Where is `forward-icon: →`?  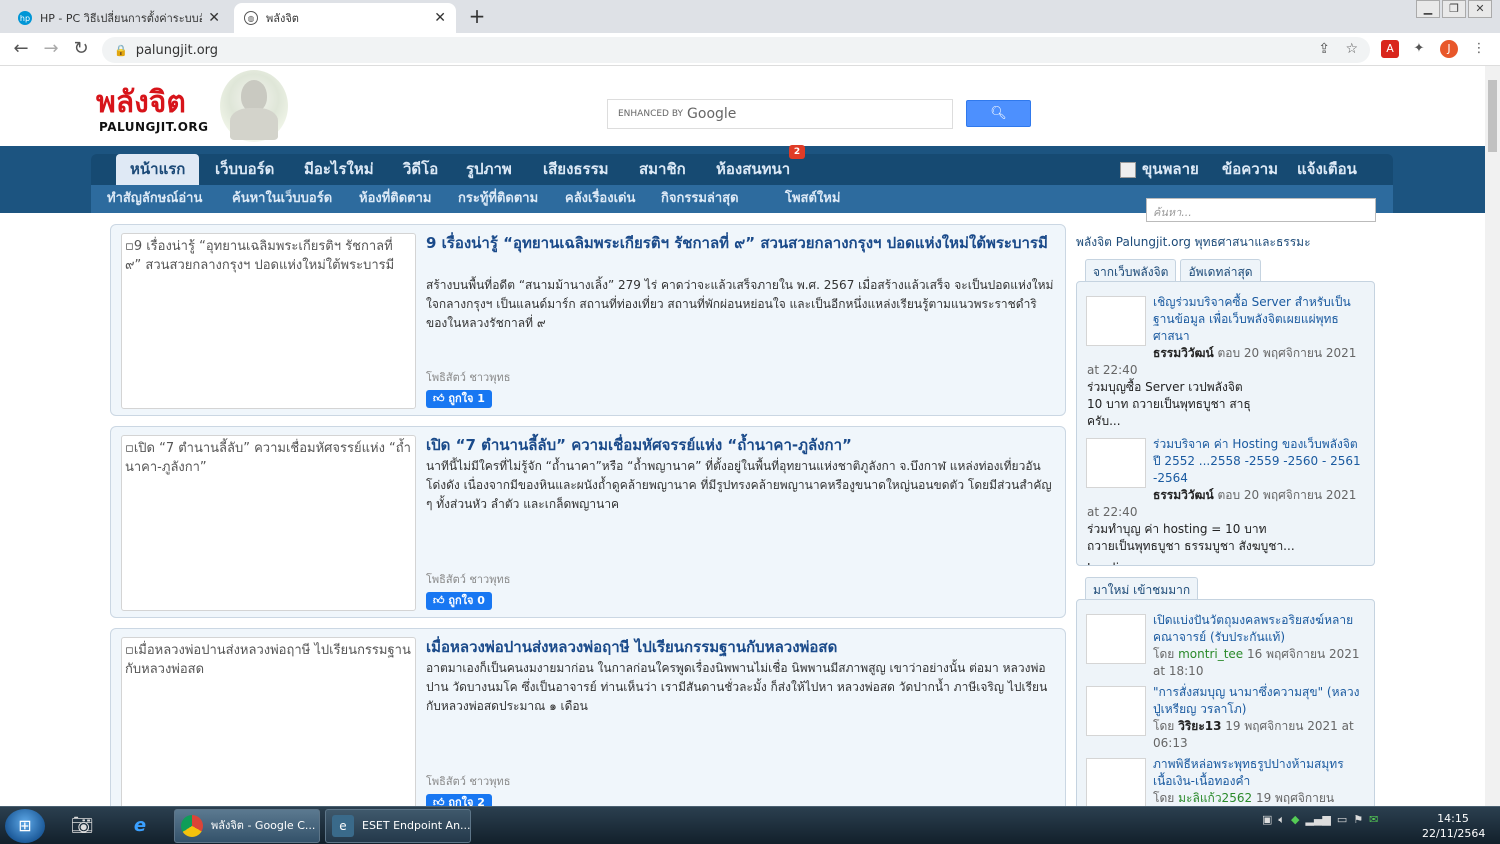
forward-icon: → is located at coordinates (51, 50).